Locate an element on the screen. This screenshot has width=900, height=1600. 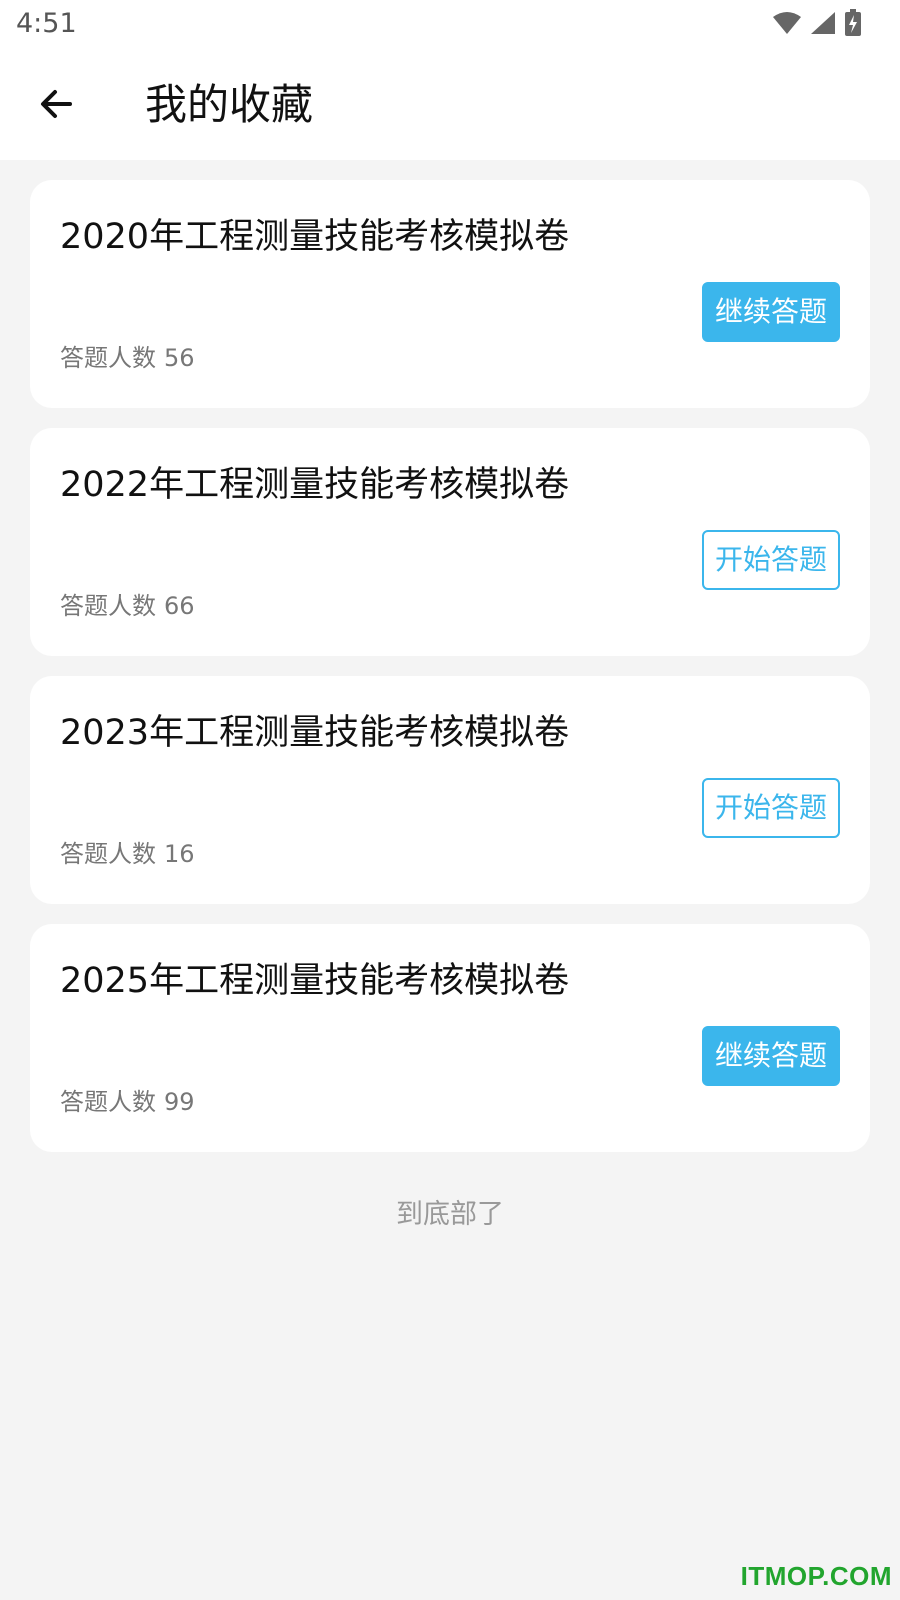
status-time: 4:51 is located at coordinates (46, 23).